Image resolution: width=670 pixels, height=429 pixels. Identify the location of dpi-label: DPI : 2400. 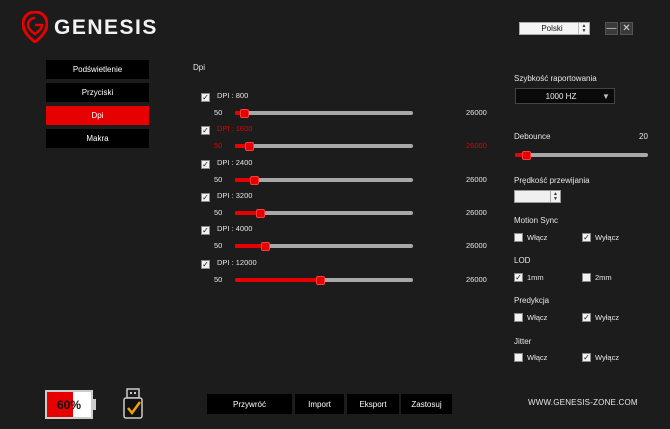
(235, 162).